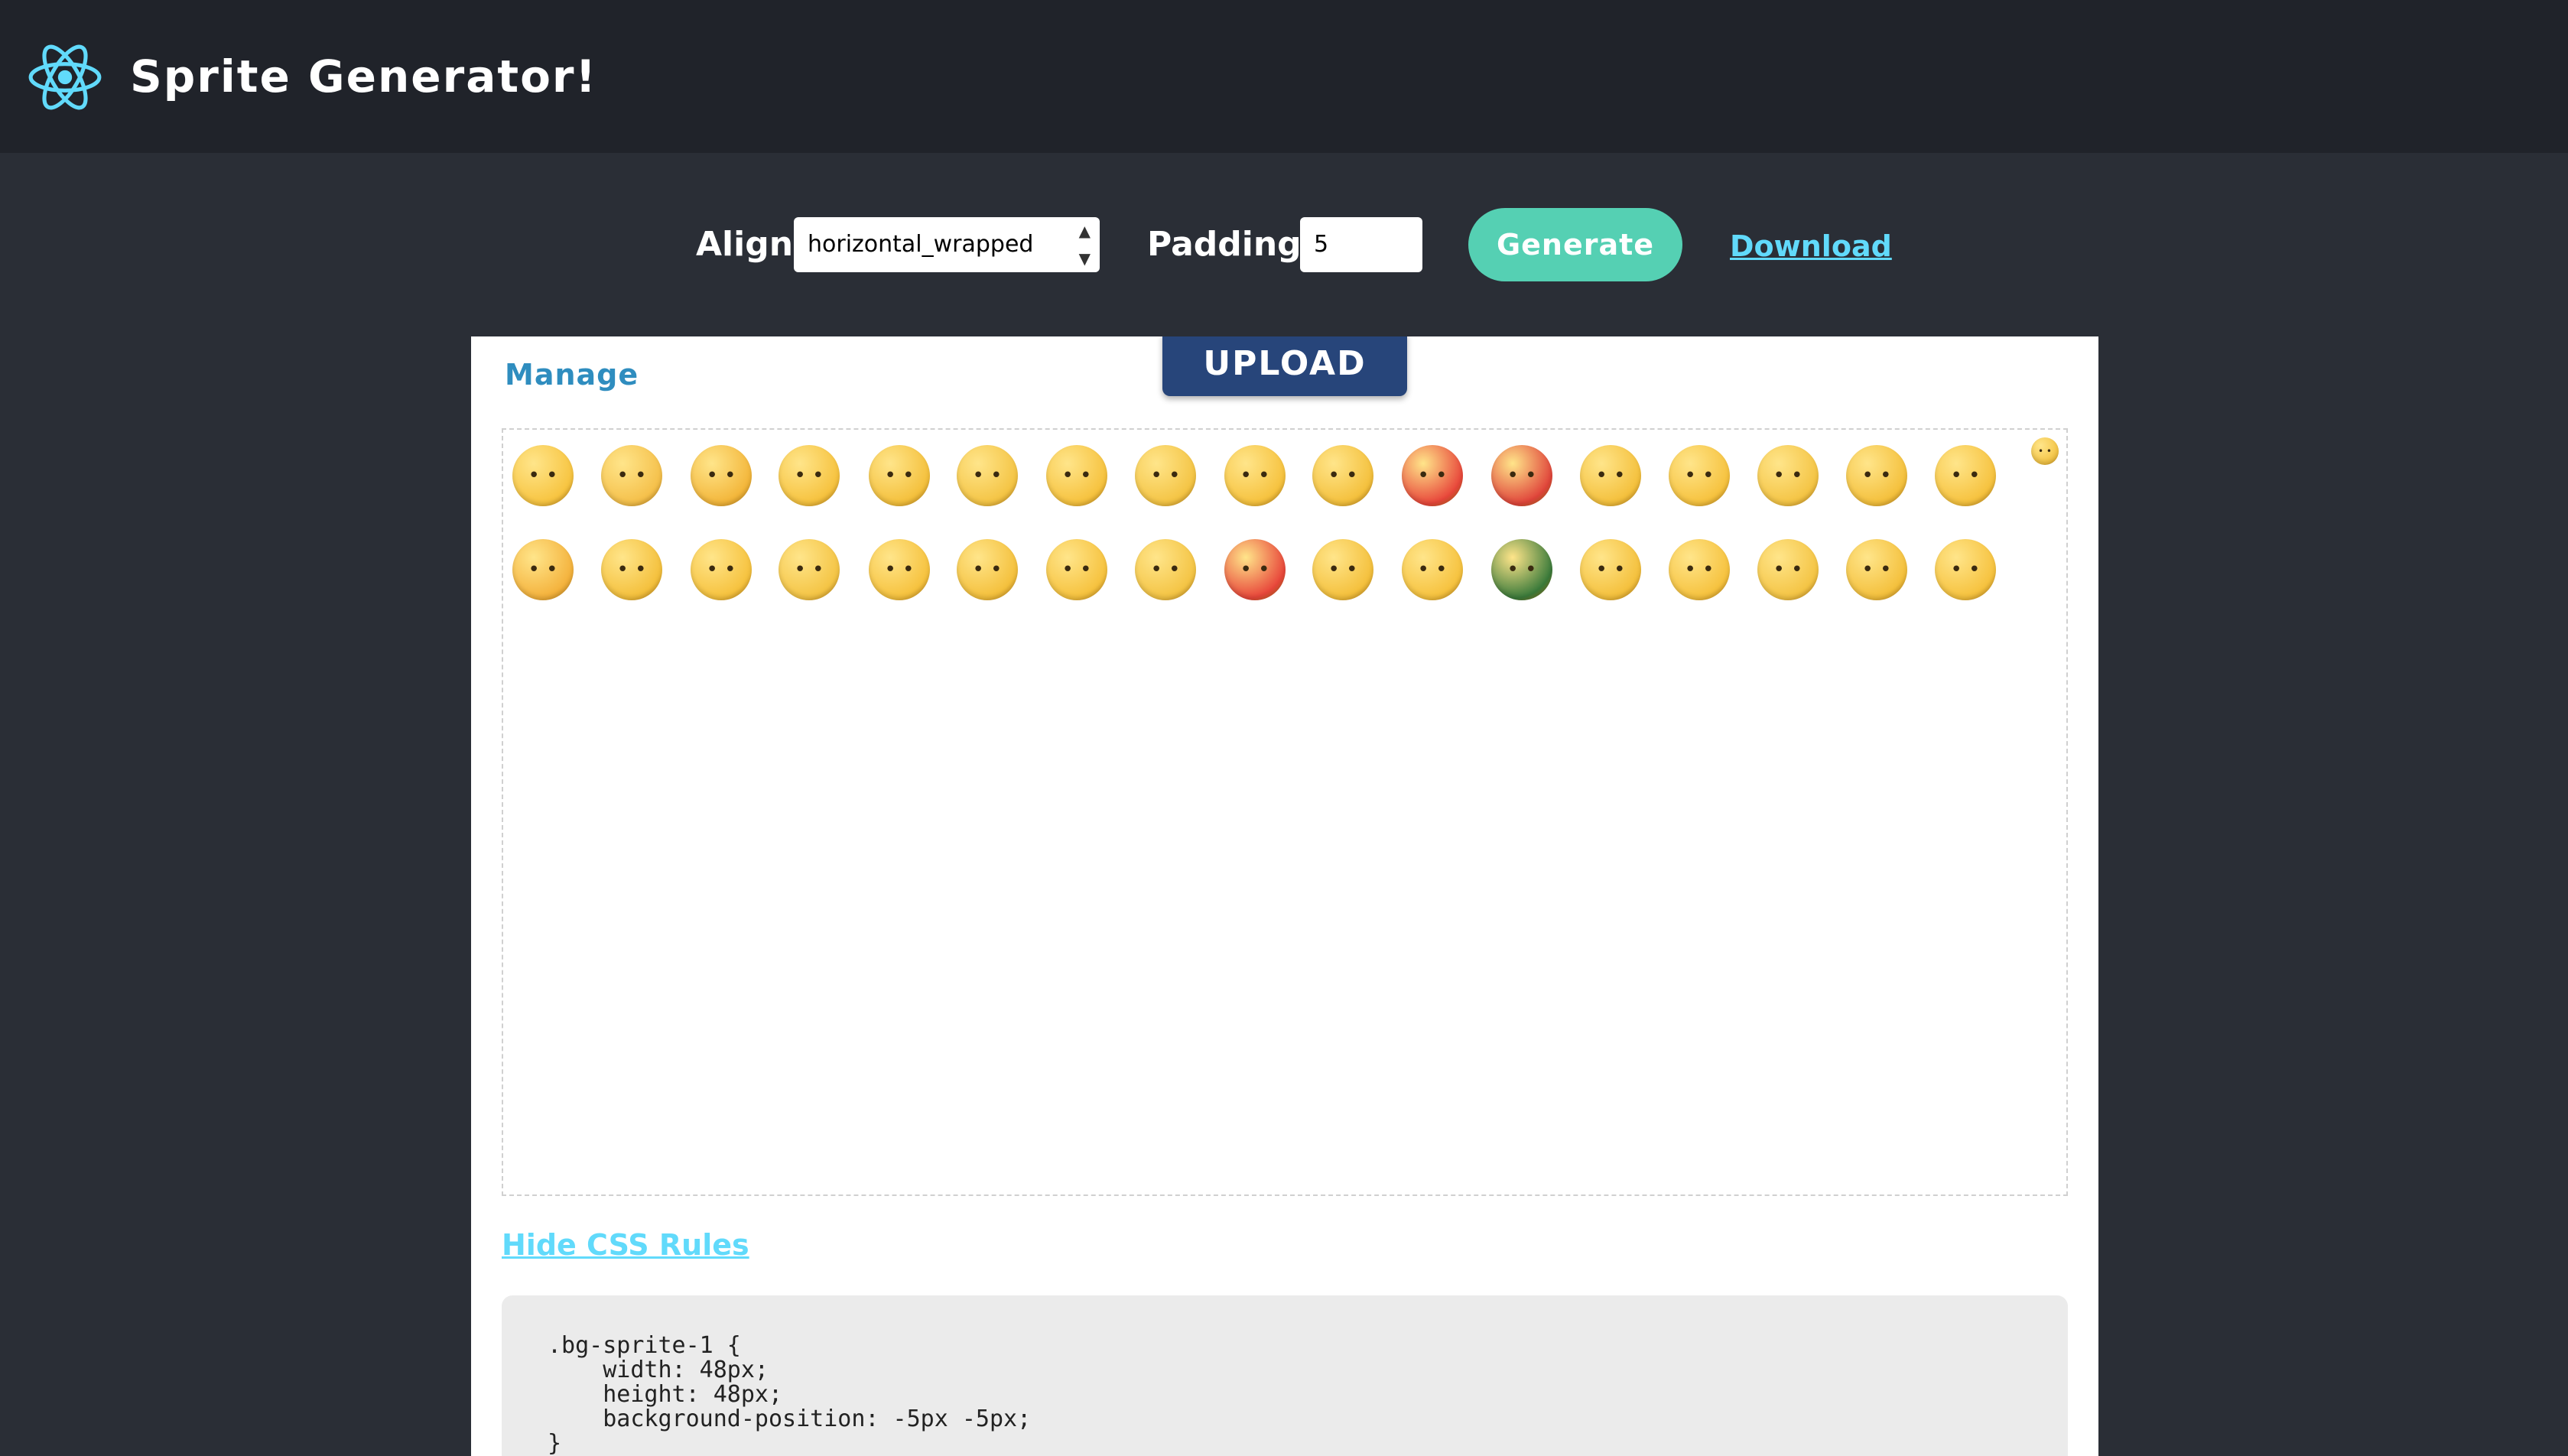 This screenshot has height=1456, width=2568. I want to click on manage-tab: Manage, so click(572, 375).